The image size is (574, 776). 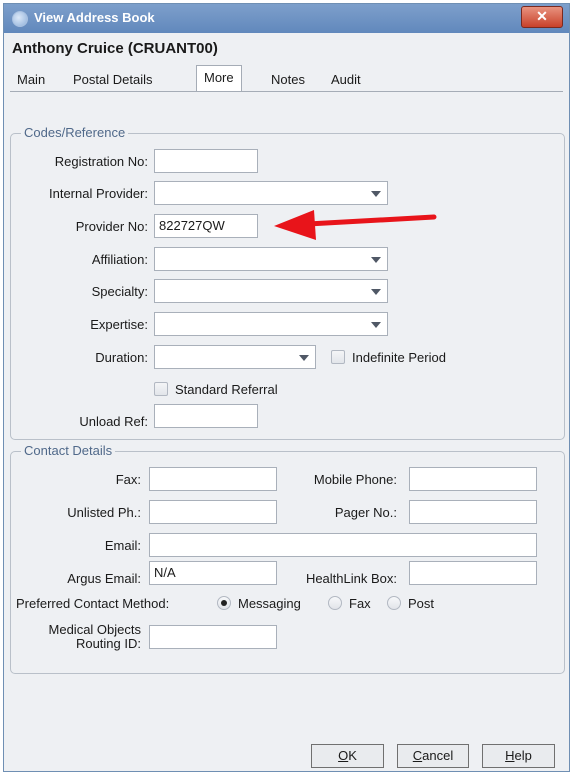 What do you see at coordinates (417, 755) in the screenshot?
I see `cancel-accelerator: C` at bounding box center [417, 755].